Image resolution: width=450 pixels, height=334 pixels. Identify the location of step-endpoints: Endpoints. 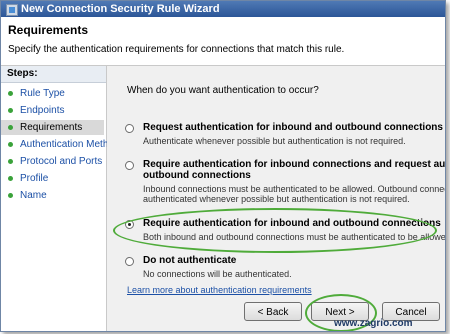
(52, 110).